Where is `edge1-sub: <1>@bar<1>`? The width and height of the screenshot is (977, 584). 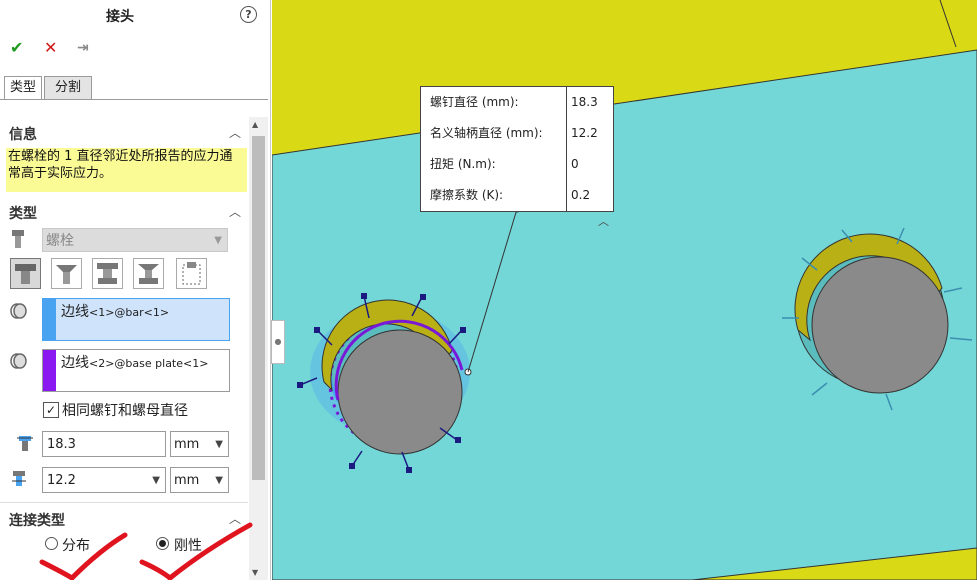
edge1-sub: <1>@bar<1> is located at coordinates (129, 312).